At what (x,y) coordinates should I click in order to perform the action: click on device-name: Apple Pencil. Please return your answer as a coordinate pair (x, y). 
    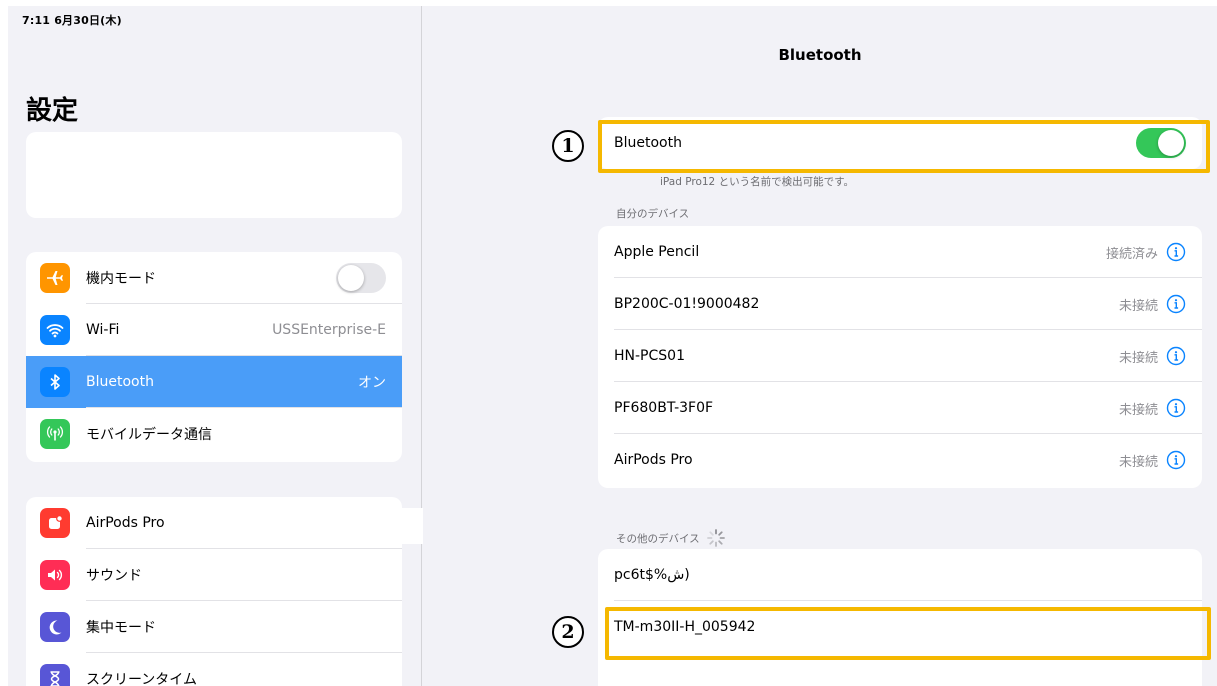
    Looking at the image, I should click on (657, 252).